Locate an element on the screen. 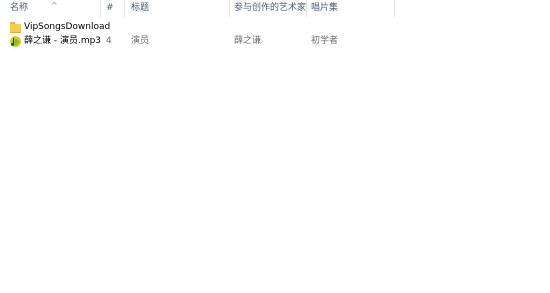 The image size is (550, 293). column-header-artist-label: 参与创作的艺术家 is located at coordinates (270, 8).